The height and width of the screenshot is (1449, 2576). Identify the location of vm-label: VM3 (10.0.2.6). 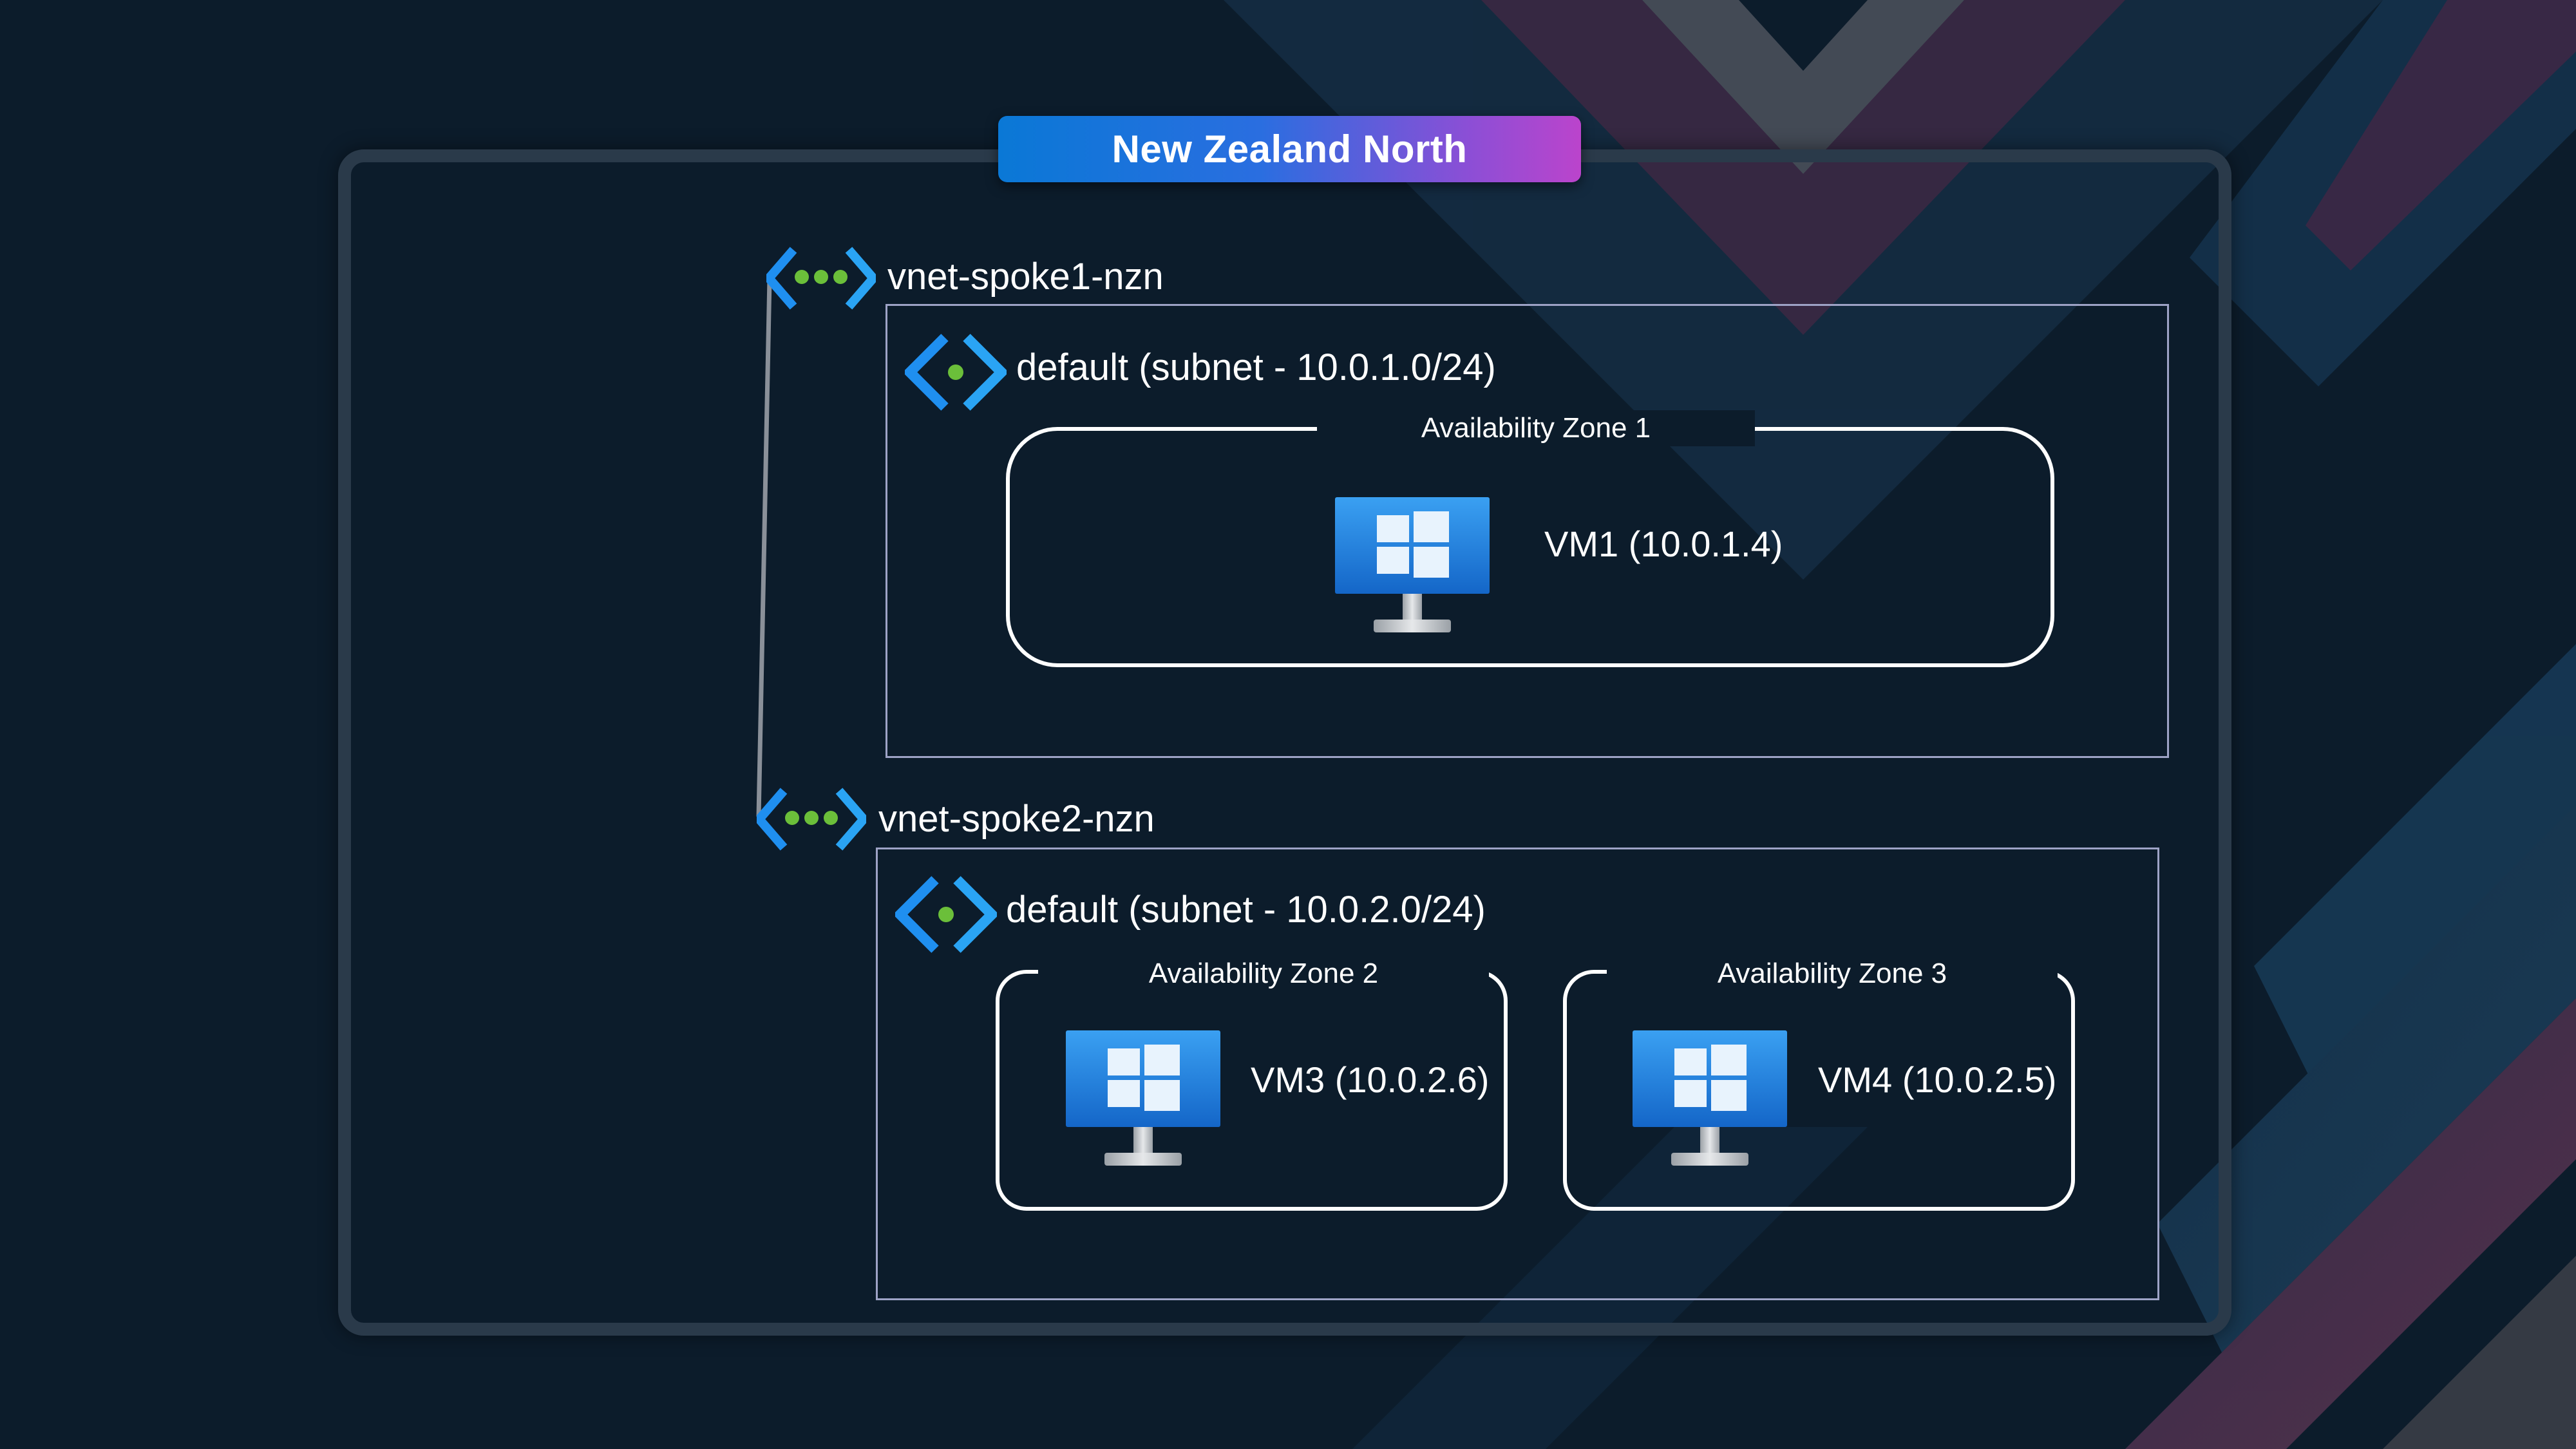
(1370, 1079).